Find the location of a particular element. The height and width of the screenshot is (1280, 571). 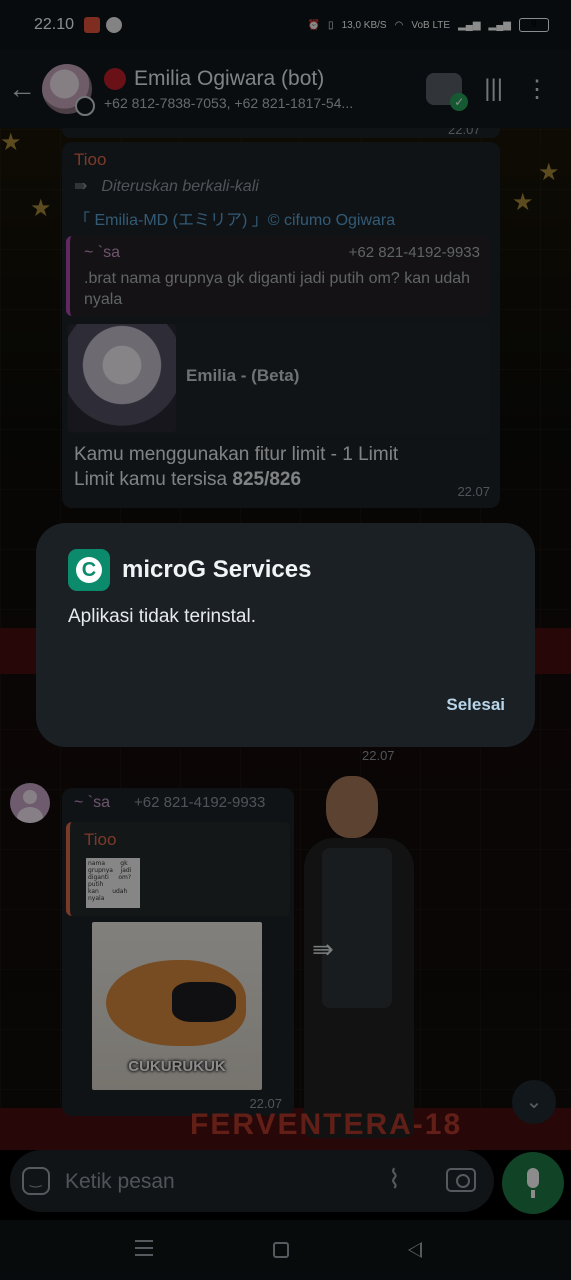

done-button: Selesai is located at coordinates (475, 705).